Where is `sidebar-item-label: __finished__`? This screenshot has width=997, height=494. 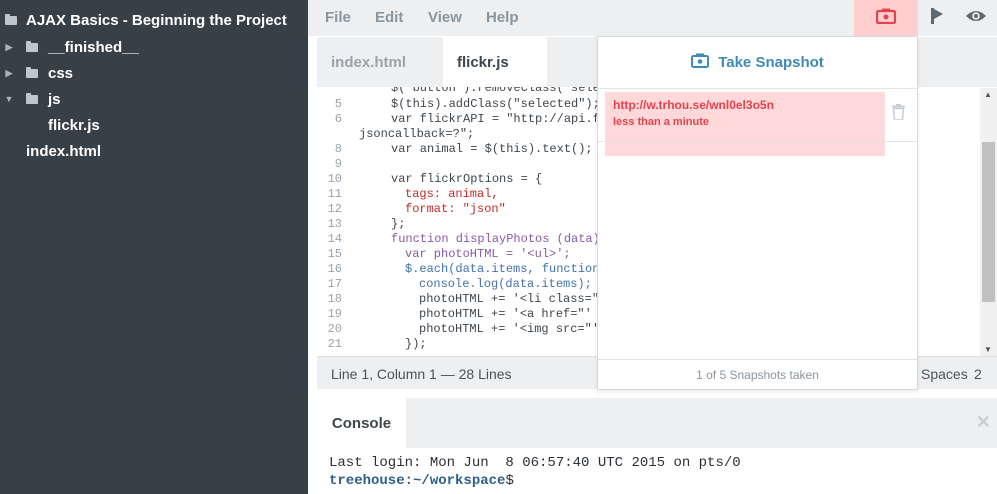
sidebar-item-label: __finished__ is located at coordinates (93, 47).